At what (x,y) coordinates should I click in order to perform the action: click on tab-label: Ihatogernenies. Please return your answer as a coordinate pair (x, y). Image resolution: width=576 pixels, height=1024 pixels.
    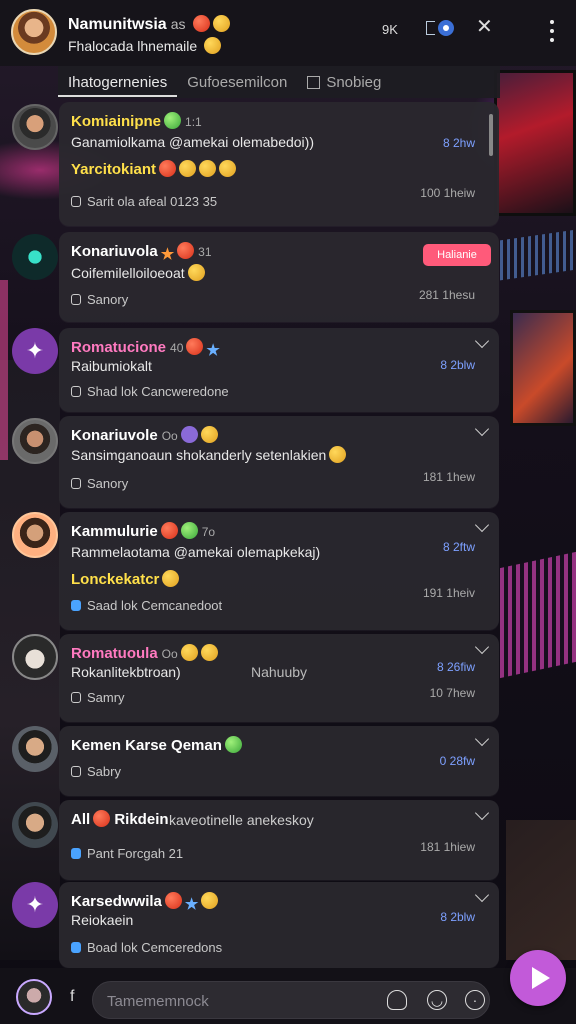
    Looking at the image, I should click on (118, 82).